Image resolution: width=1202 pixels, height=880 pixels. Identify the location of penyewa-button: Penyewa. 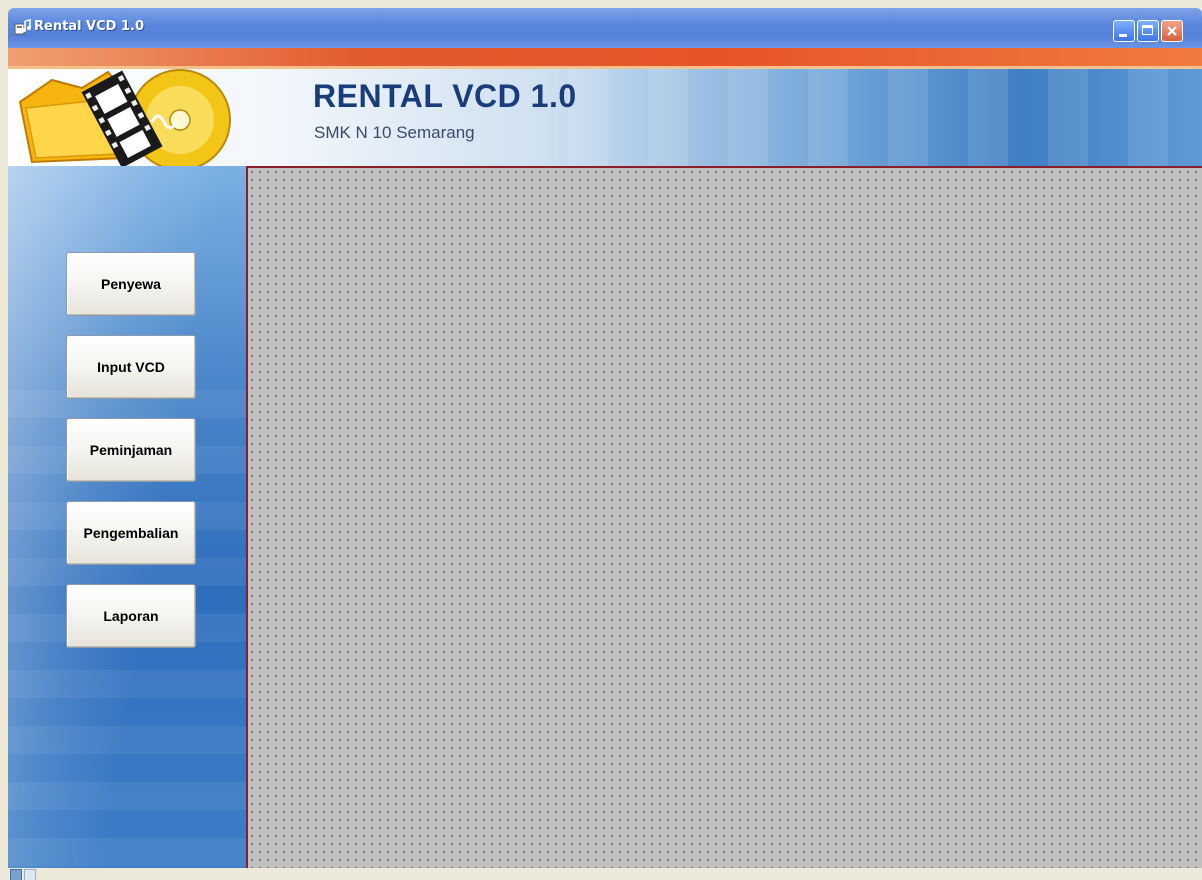
(131, 284).